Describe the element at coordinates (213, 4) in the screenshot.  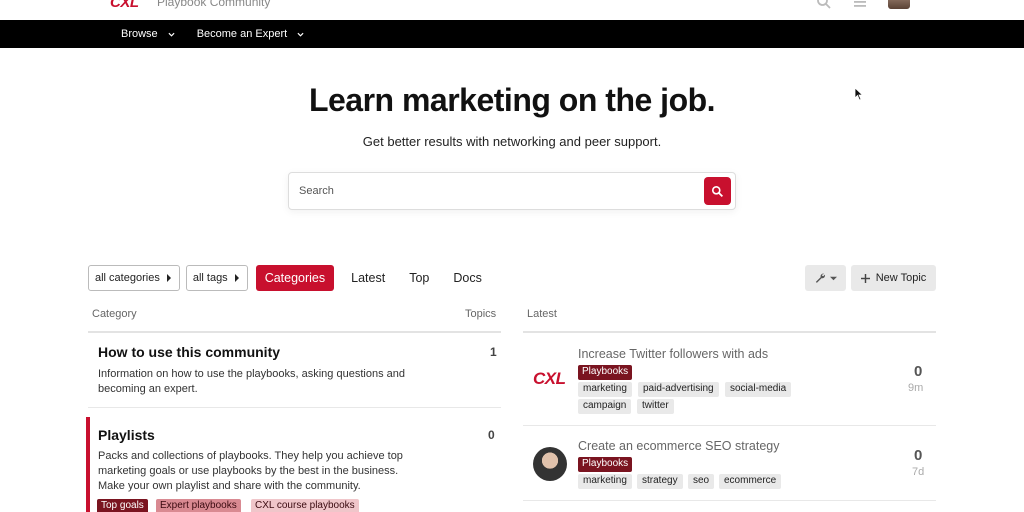
I see `site-name: Playbook Community` at that location.